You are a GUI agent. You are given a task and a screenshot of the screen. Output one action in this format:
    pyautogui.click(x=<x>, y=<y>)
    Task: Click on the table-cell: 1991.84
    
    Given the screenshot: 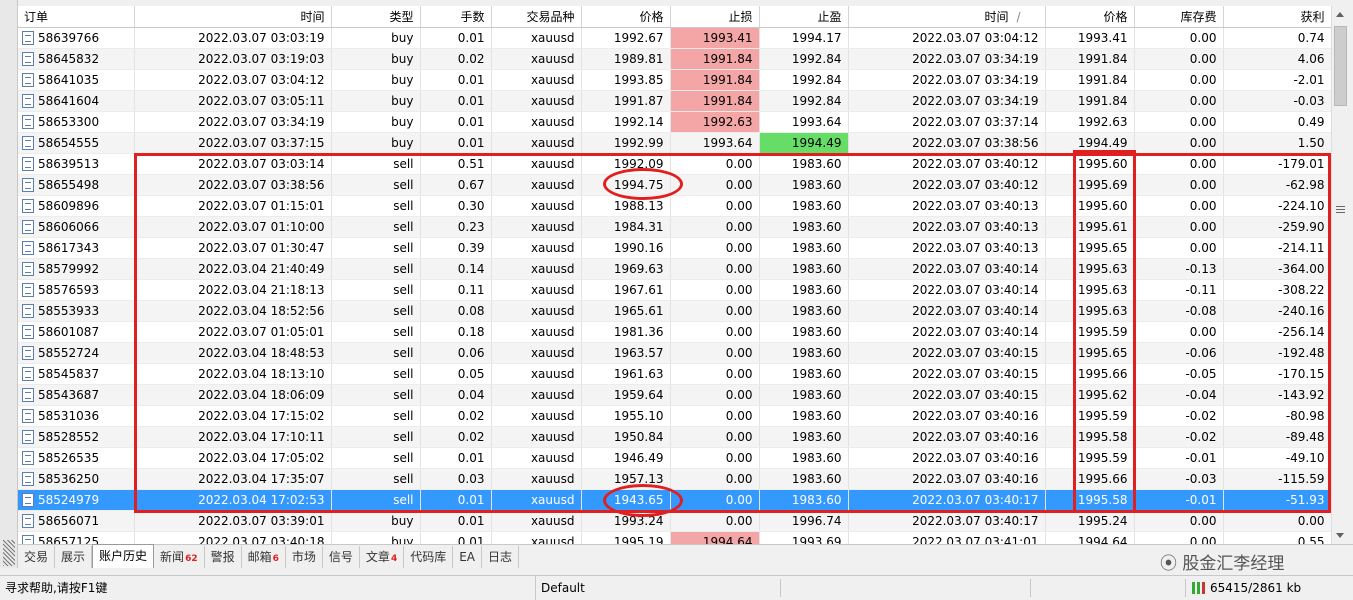 What is the action you would take?
    pyautogui.click(x=1090, y=80)
    